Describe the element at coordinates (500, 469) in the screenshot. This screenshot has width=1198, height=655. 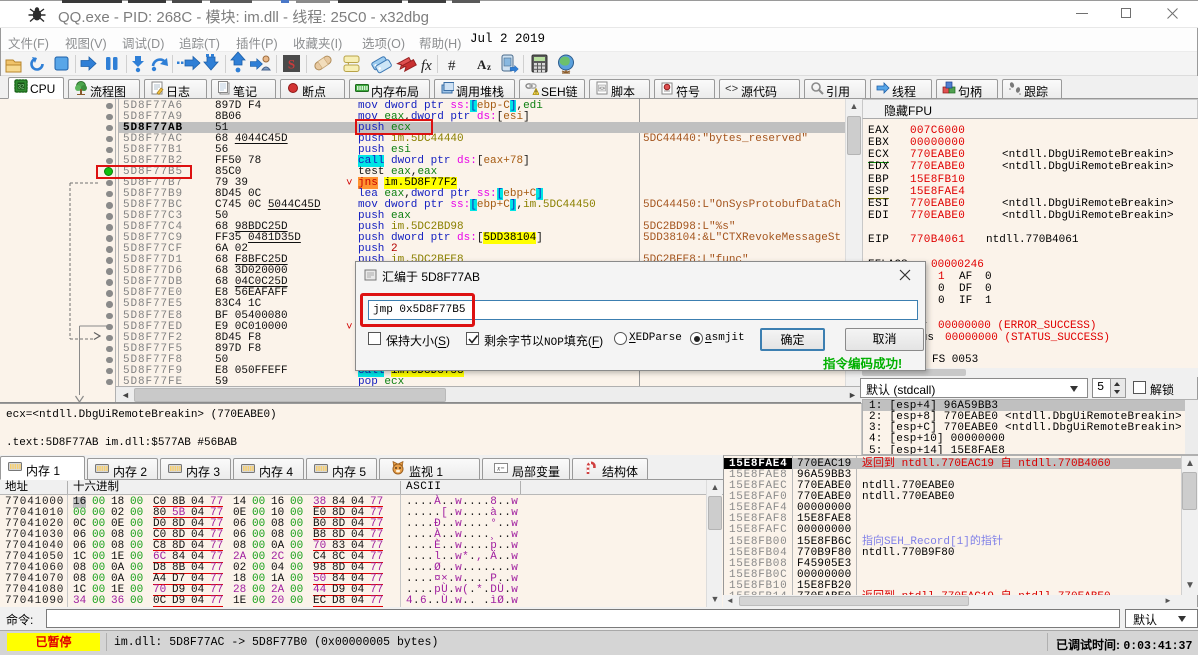
I see `svg-text: x=` at that location.